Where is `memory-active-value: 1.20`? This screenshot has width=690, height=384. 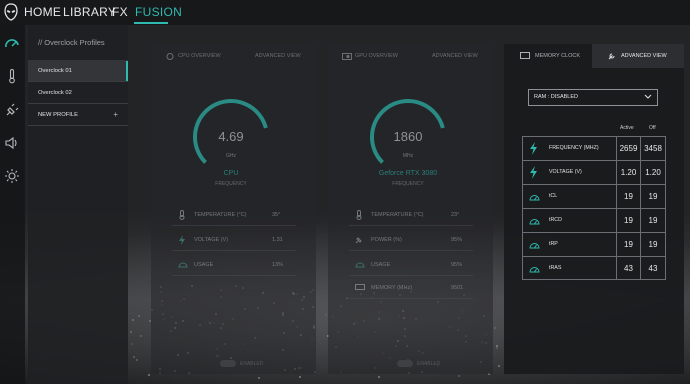
memory-active-value: 1.20 is located at coordinates (629, 172).